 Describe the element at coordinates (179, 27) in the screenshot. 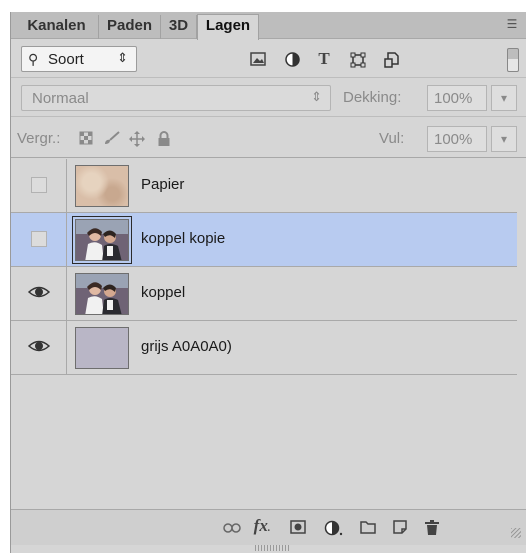

I see `tab-3d: 3D` at that location.